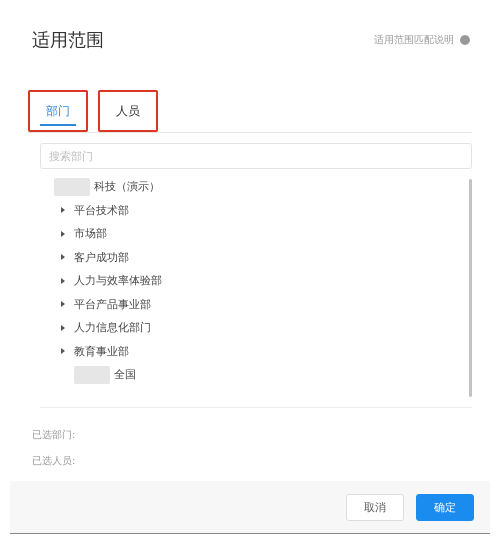  What do you see at coordinates (112, 304) in the screenshot?
I see `tree-item: 平台产品事业部` at bounding box center [112, 304].